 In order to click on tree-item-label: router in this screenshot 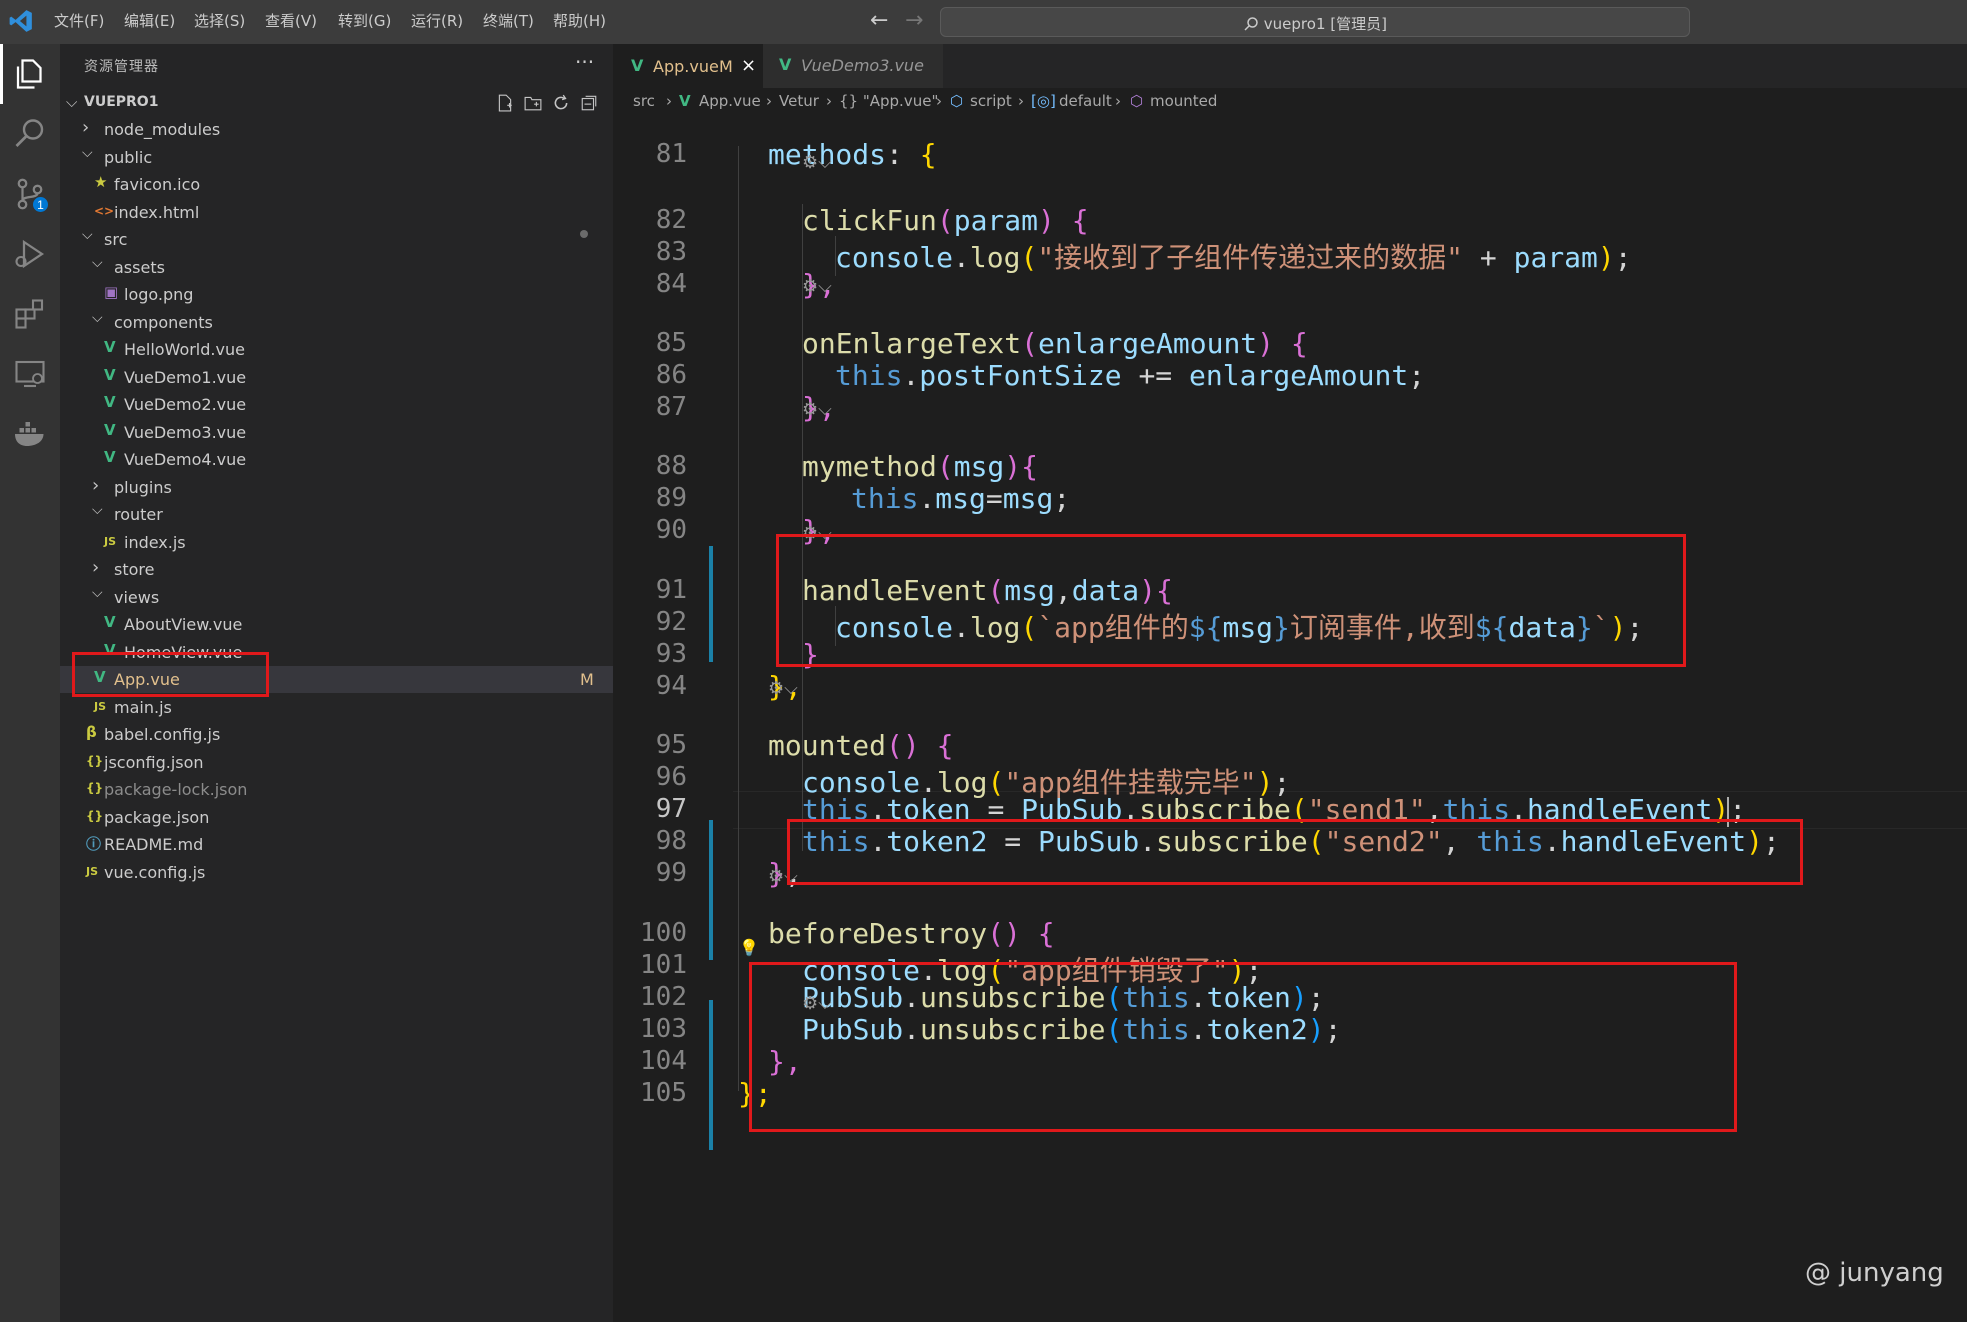, I will do `click(138, 514)`.